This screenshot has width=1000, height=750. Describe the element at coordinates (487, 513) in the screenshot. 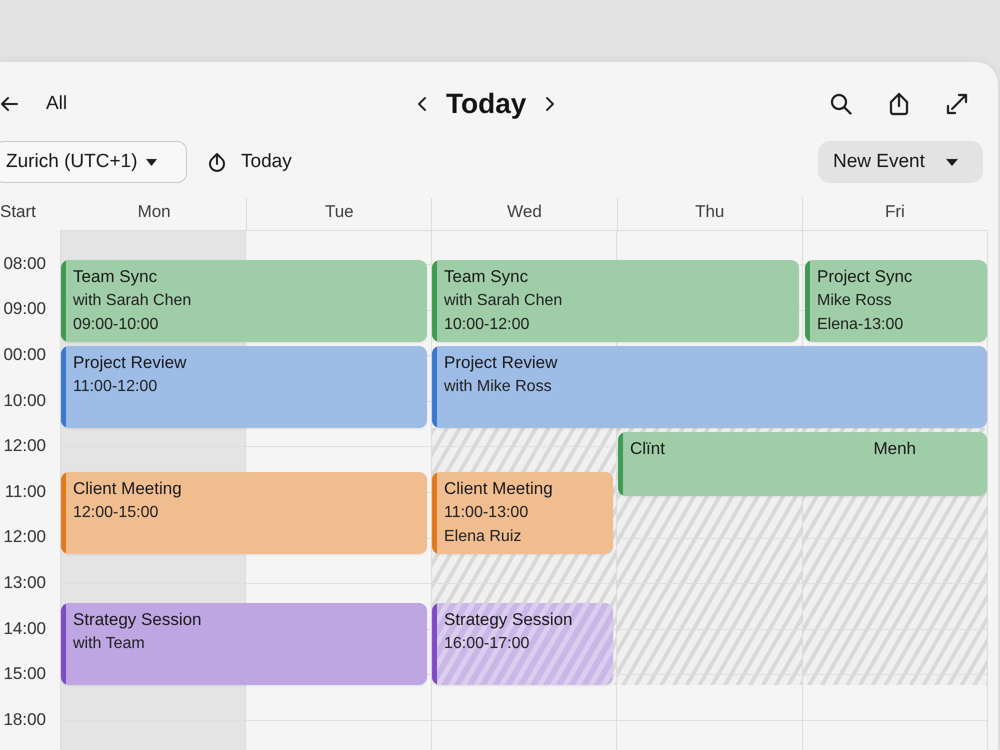

I see `event-detail: 11:00-13:00` at that location.